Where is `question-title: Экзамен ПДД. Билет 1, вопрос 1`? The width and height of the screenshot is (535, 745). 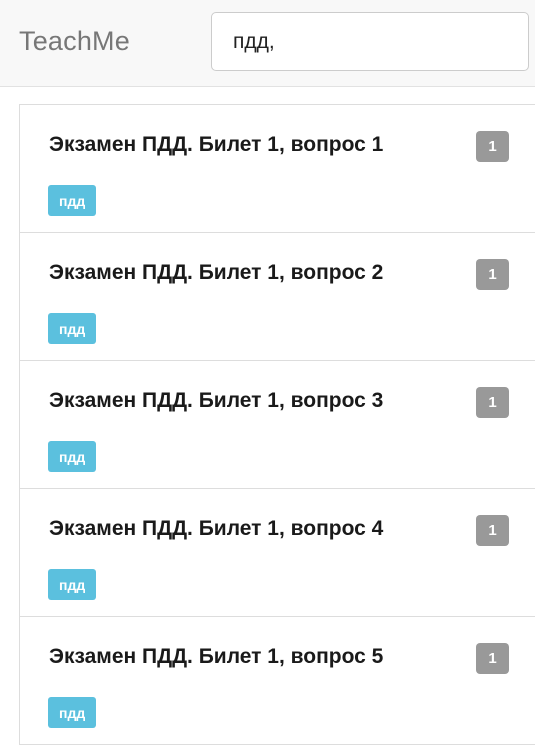 question-title: Экзамен ПДД. Билет 1, вопрос 1 is located at coordinates (216, 145).